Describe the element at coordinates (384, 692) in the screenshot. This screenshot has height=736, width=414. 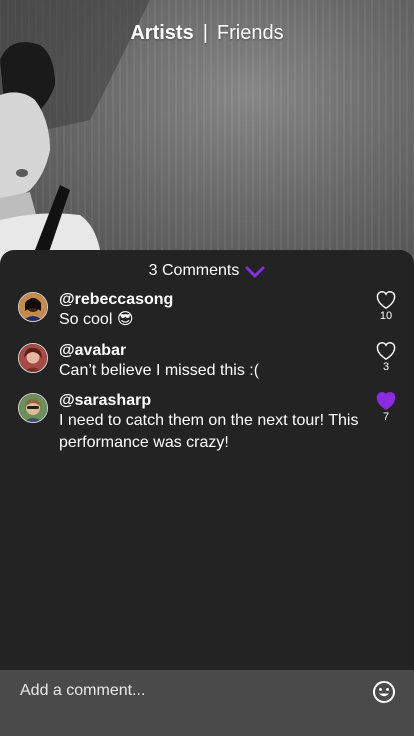
I see `smiley-icon` at that location.